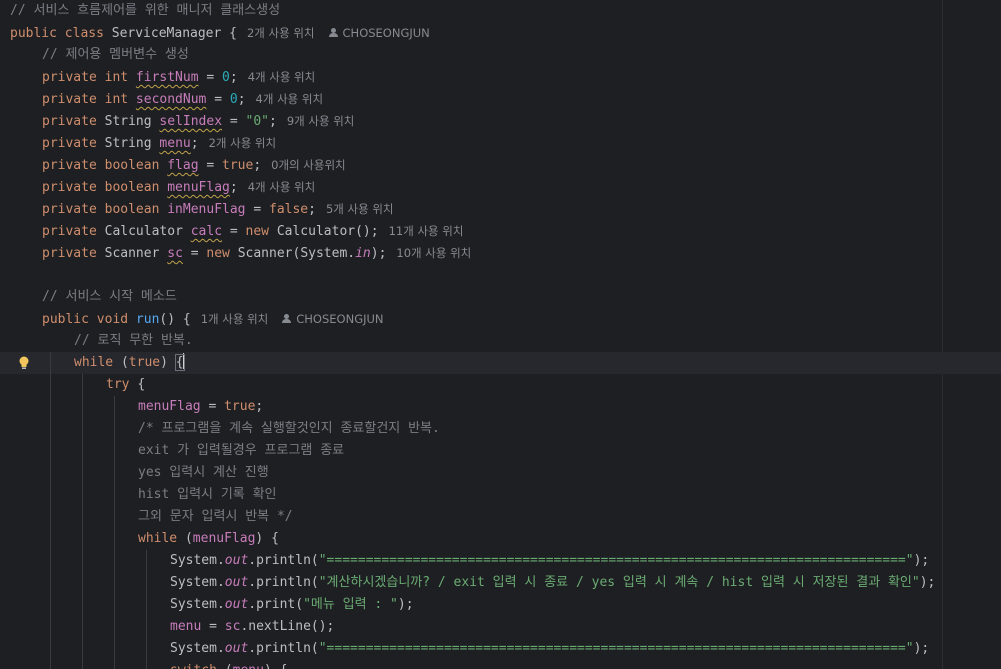 Image resolution: width=1001 pixels, height=669 pixels. I want to click on code-token: inMenuFlag, so click(206, 209).